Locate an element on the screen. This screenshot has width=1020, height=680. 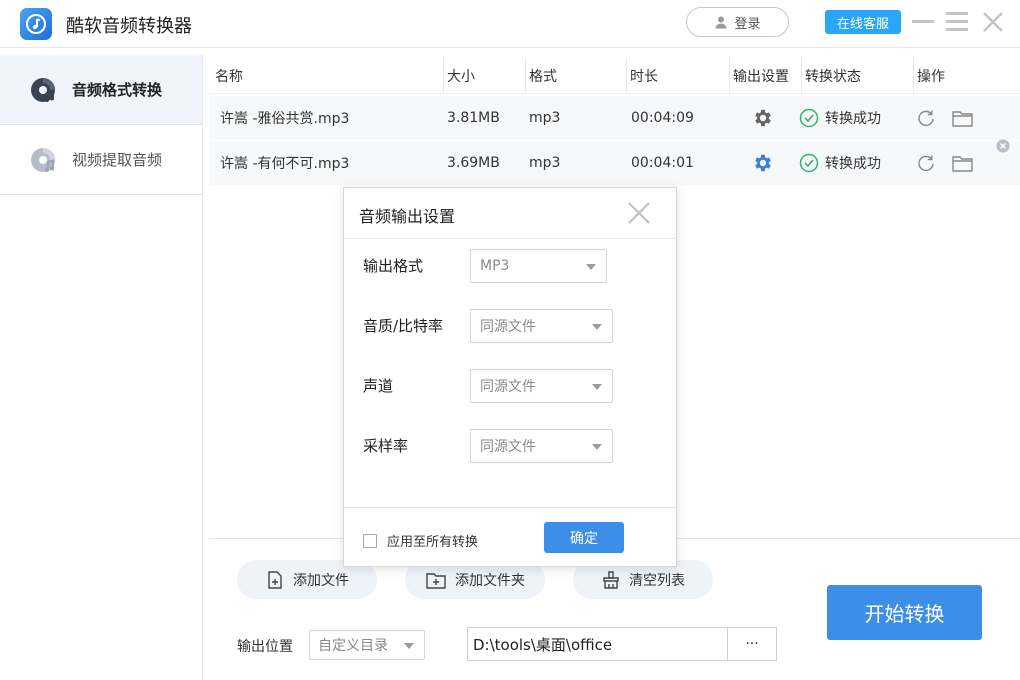
online-service-button: 在线客服 is located at coordinates (863, 22).